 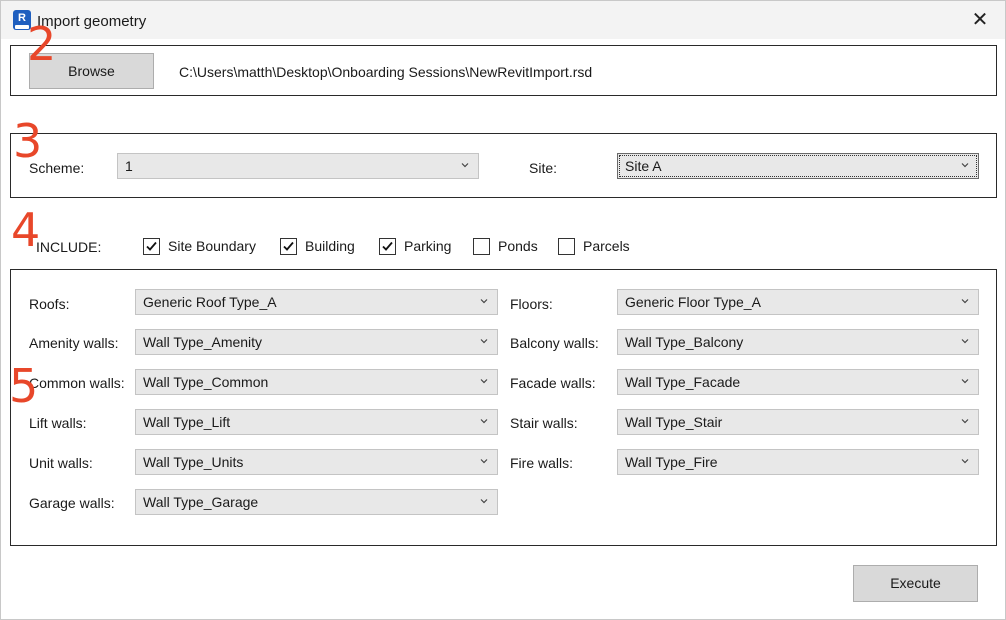 I want to click on building-checkbox, so click(x=288, y=246).